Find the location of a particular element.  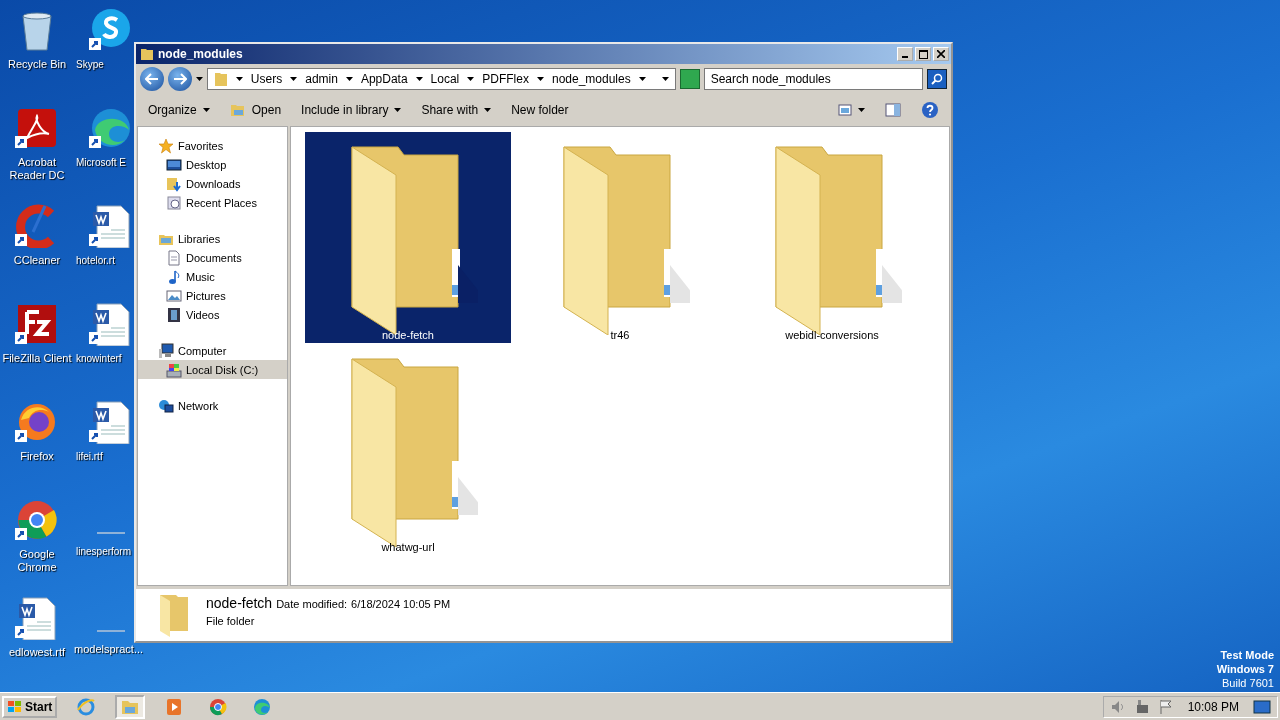

breadcrumb: AppData is located at coordinates (384, 79).